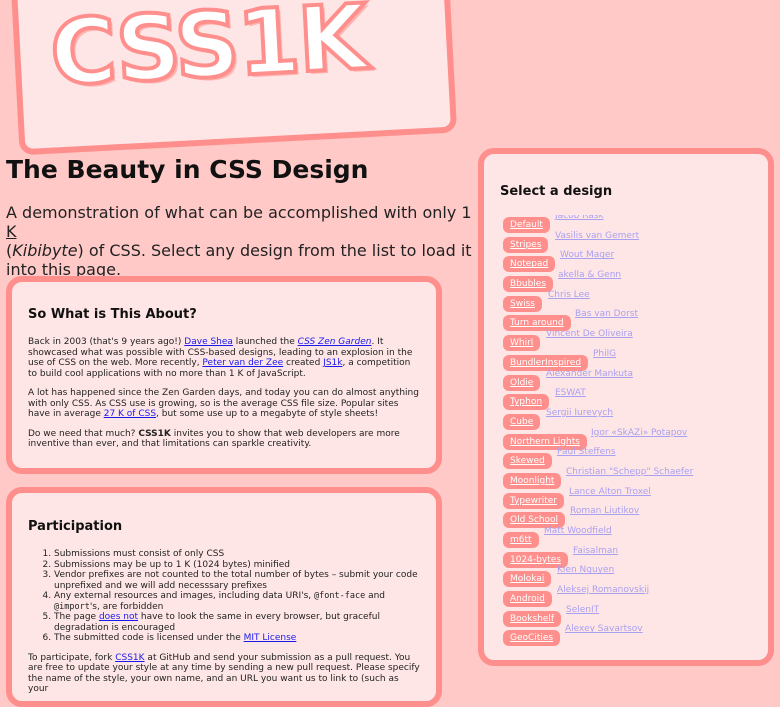 This screenshot has height=707, width=780. What do you see at coordinates (129, 658) in the screenshot?
I see `link-css1k-github: CSS1K` at bounding box center [129, 658].